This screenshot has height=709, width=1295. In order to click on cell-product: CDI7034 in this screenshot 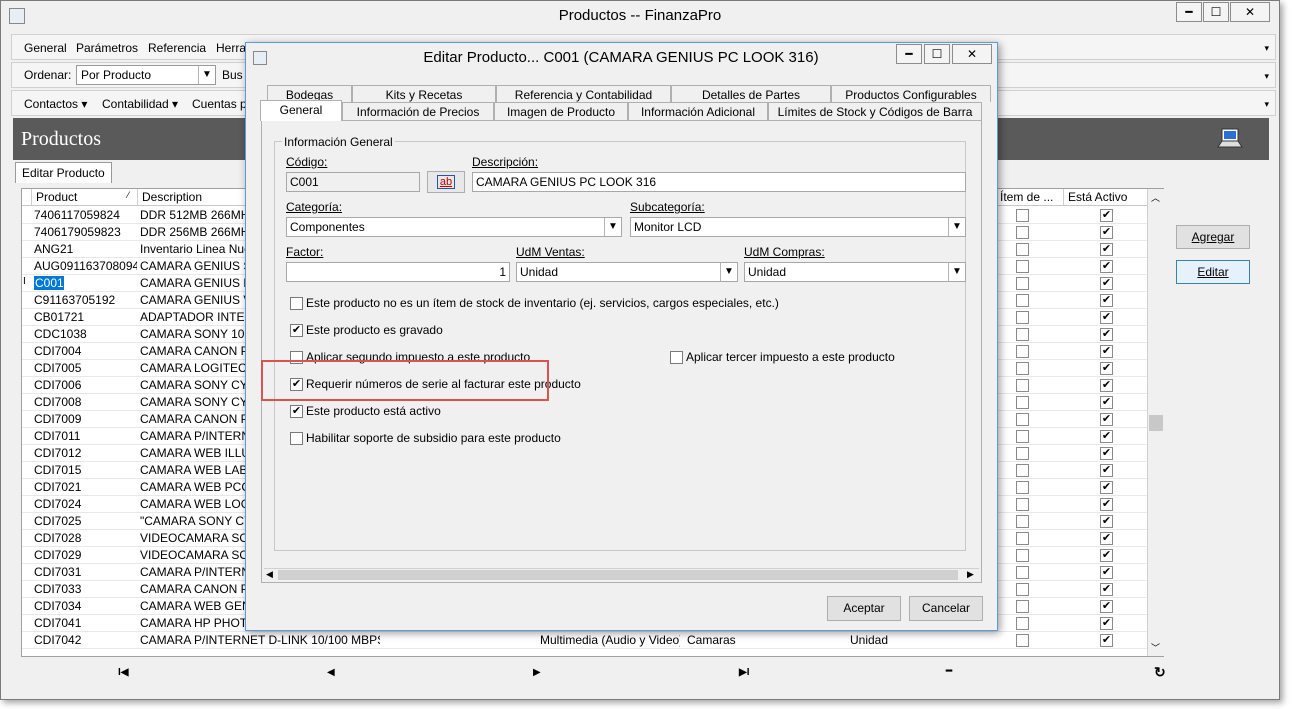, I will do `click(85, 606)`.